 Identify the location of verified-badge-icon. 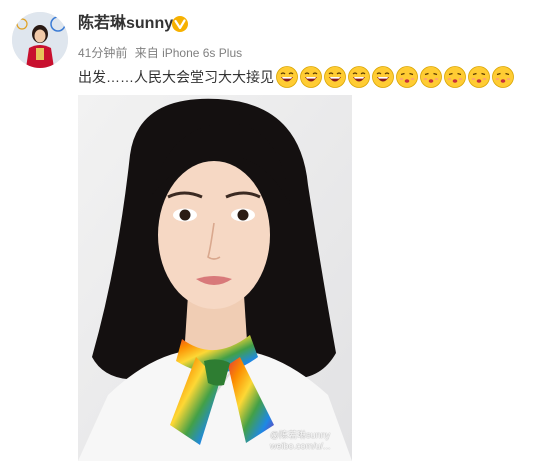
(180, 24).